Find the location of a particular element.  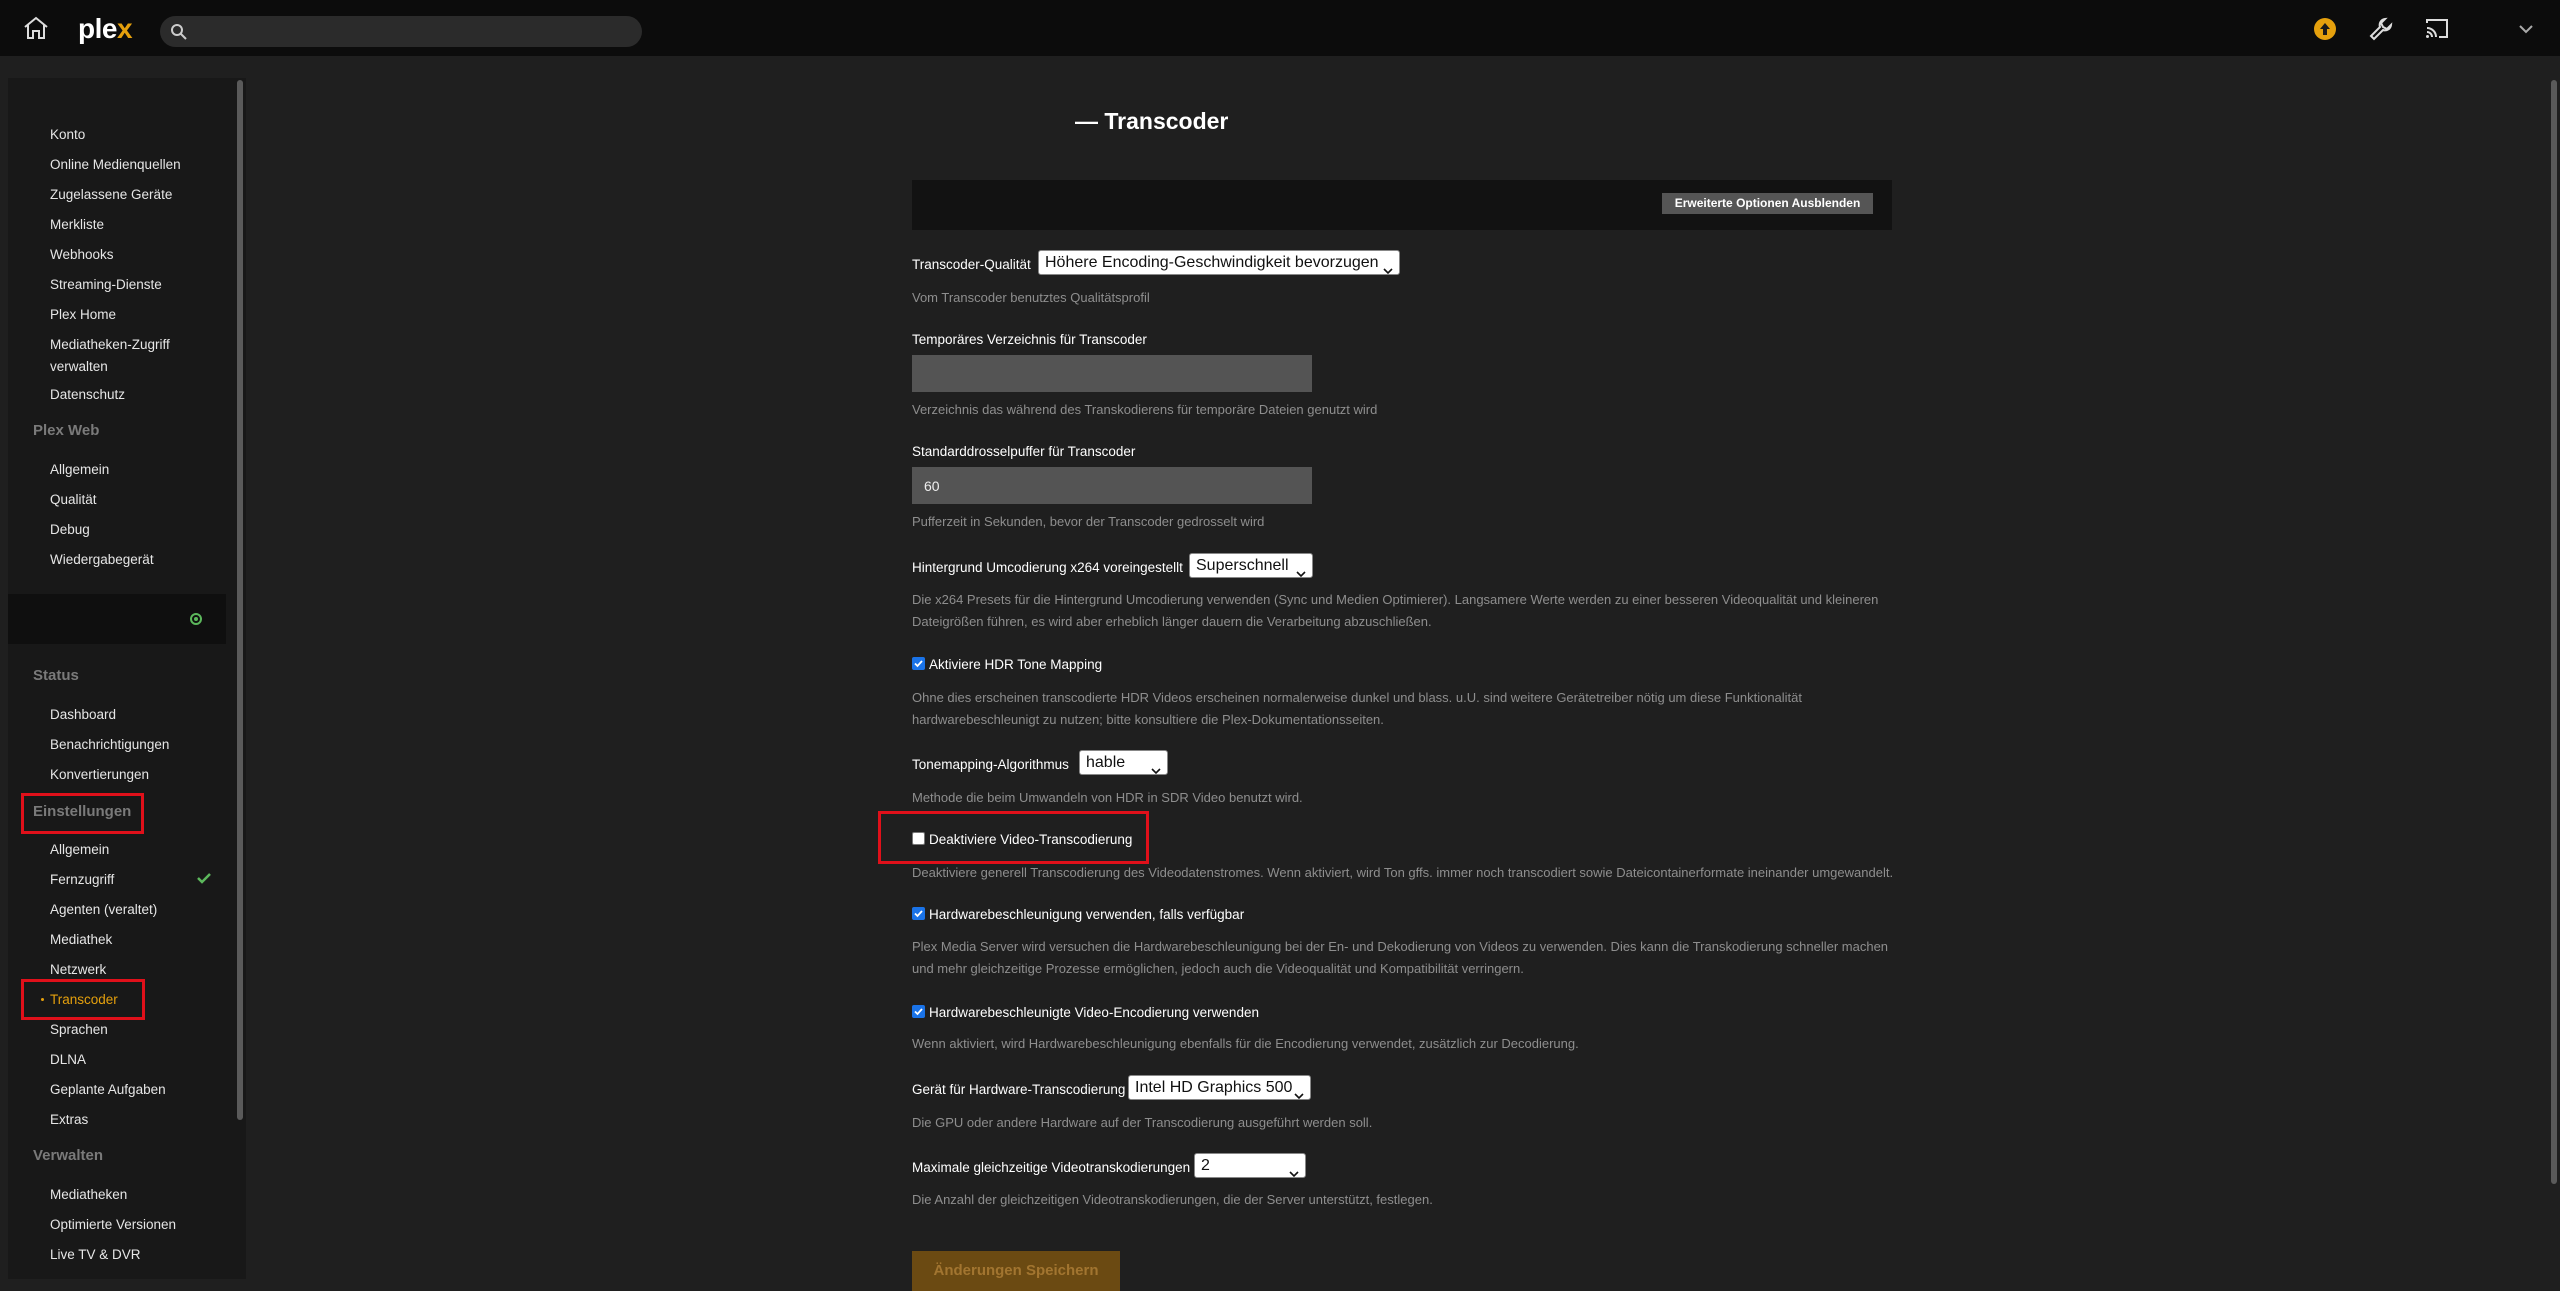

sidebar-item-mediathek: Mediathek is located at coordinates (81, 940).